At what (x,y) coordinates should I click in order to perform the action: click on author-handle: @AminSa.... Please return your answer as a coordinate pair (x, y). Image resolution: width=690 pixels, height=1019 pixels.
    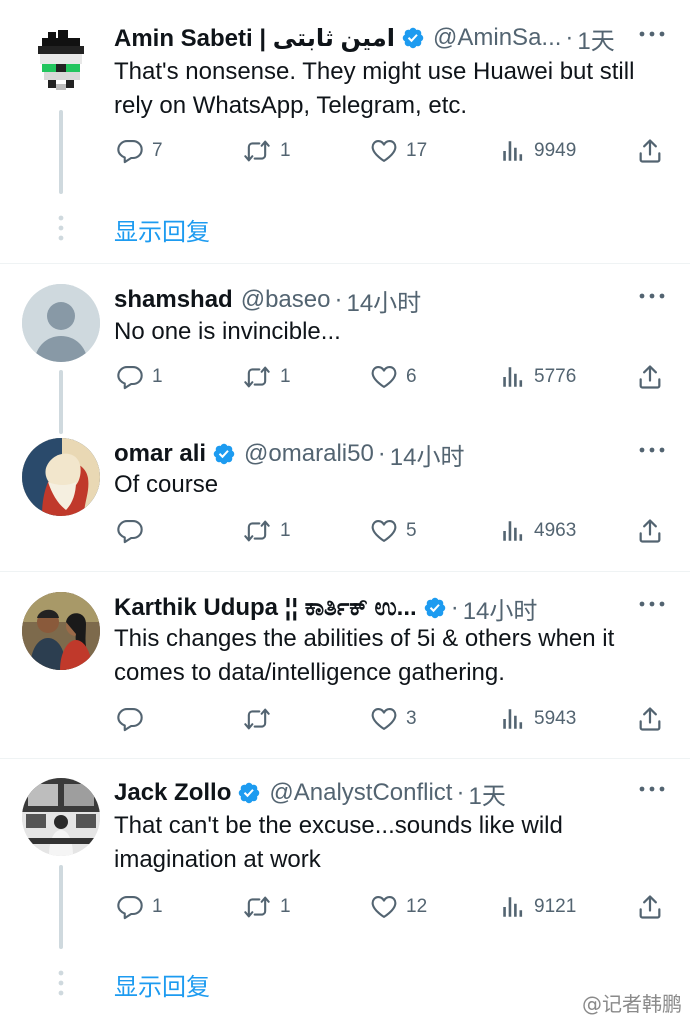
    Looking at the image, I should click on (497, 38).